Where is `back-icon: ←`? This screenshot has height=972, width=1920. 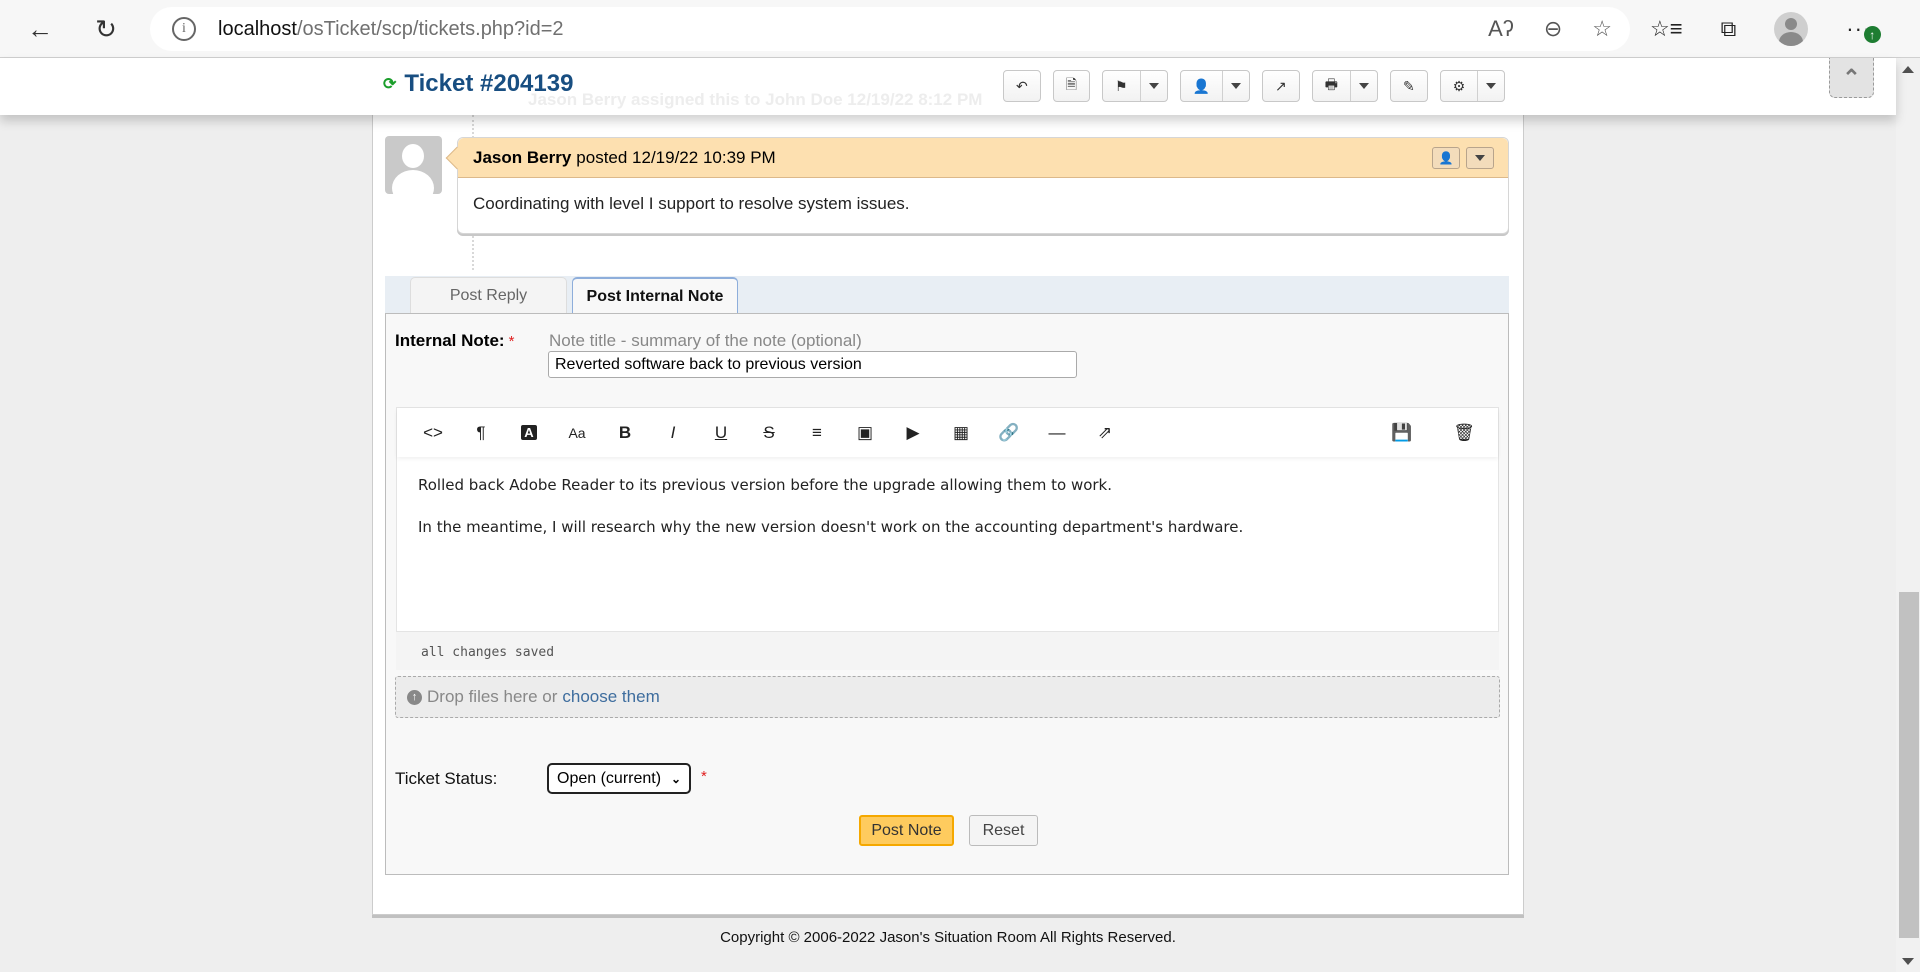
back-icon: ← is located at coordinates (40, 29).